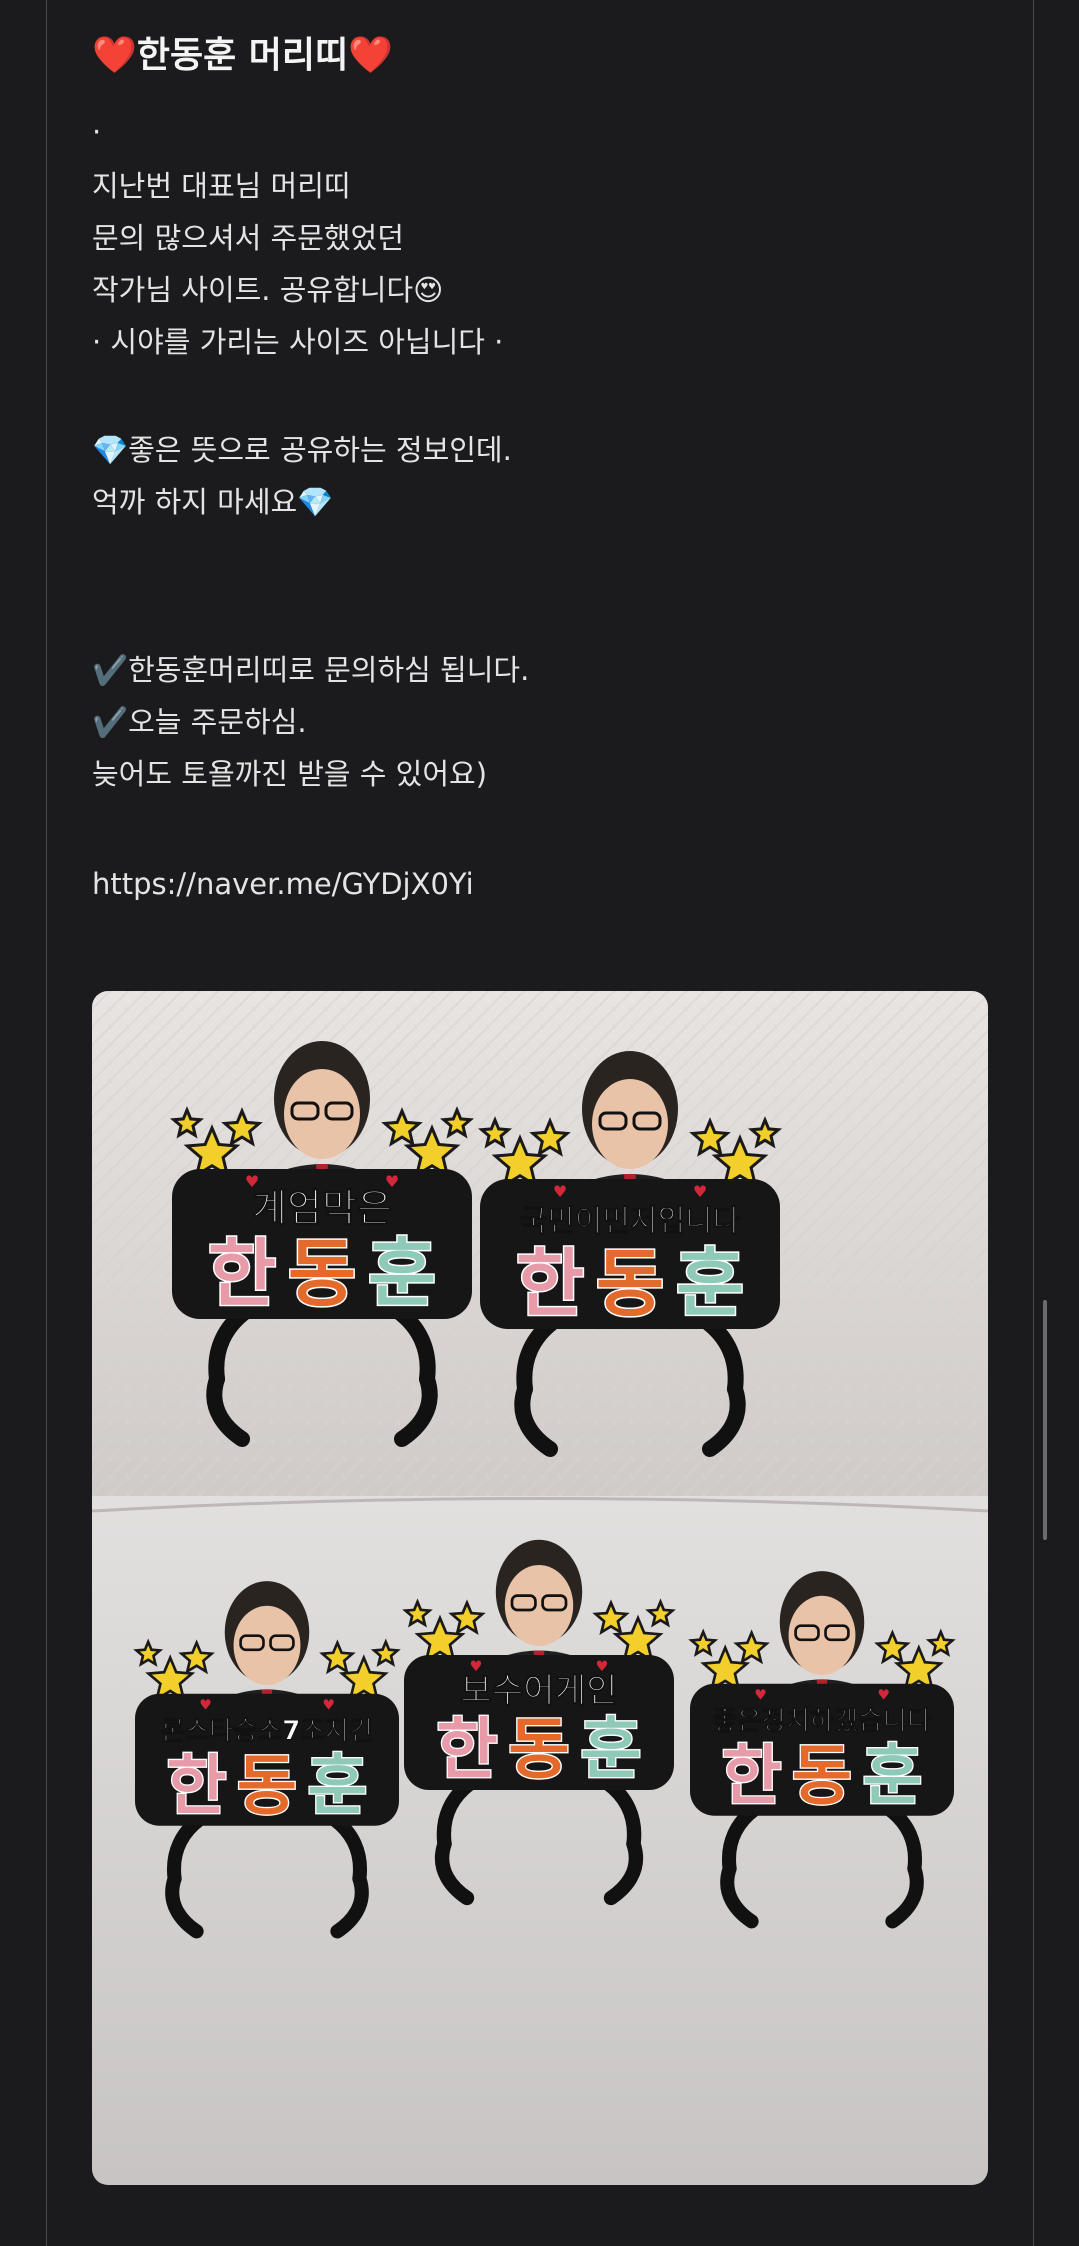 The width and height of the screenshot is (1079, 2246). I want to click on headband-slogan: 보수어게인, so click(538, 1691).